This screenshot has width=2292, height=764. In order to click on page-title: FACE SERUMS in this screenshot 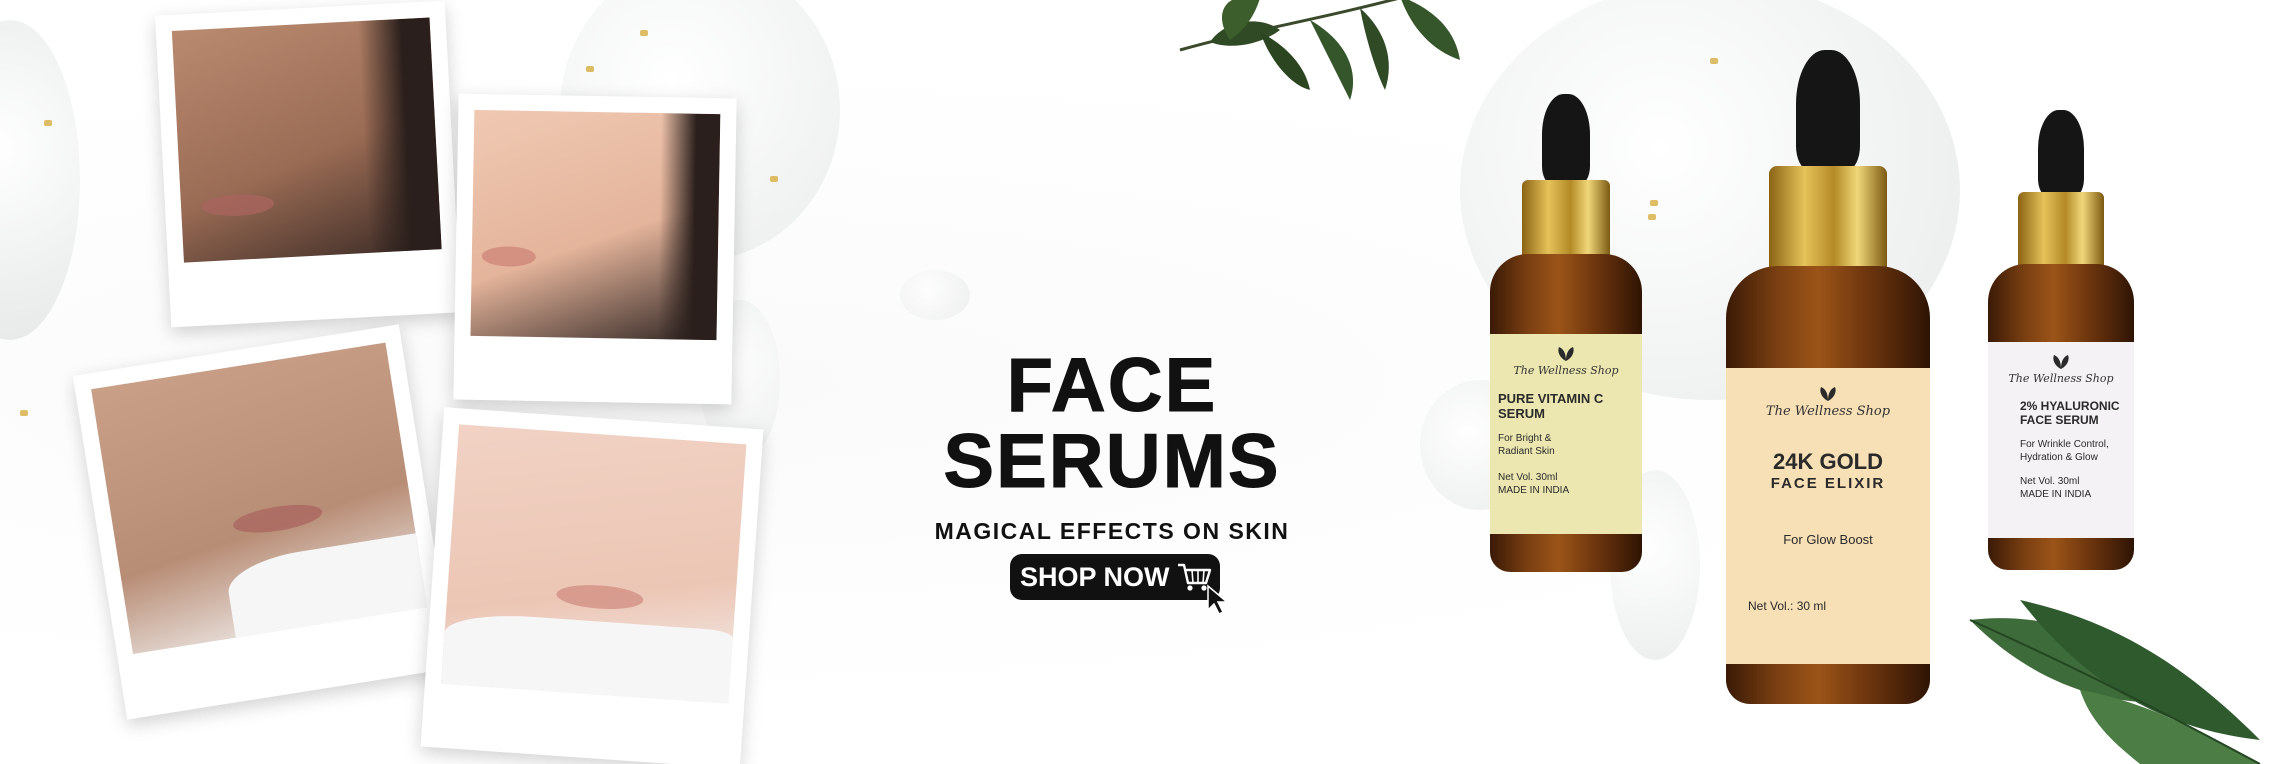, I will do `click(1112, 423)`.